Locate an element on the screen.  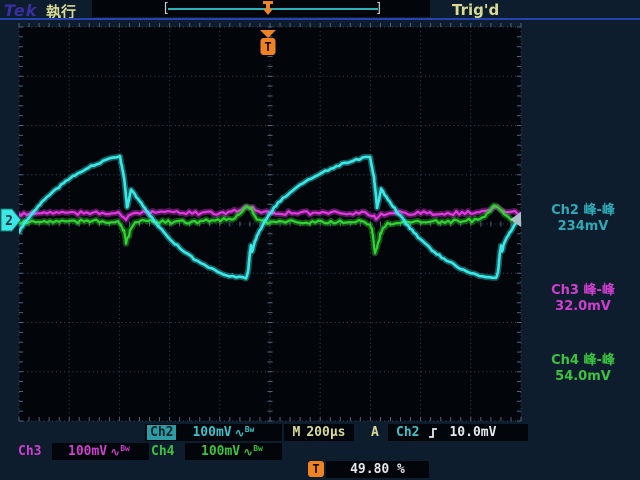
trigger-readout: Ch2 10.0mV is located at coordinates (458, 432).